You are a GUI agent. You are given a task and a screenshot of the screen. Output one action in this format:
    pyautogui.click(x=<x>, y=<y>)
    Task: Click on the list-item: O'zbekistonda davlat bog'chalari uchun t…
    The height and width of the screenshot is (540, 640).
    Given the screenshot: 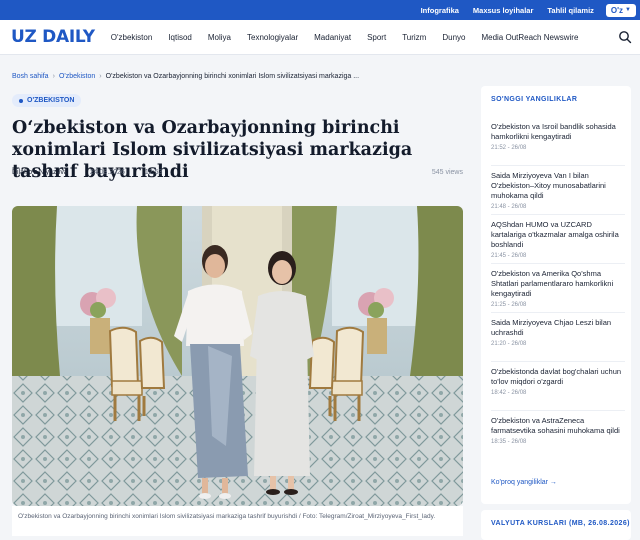 What is the action you would take?
    pyautogui.click(x=558, y=389)
    